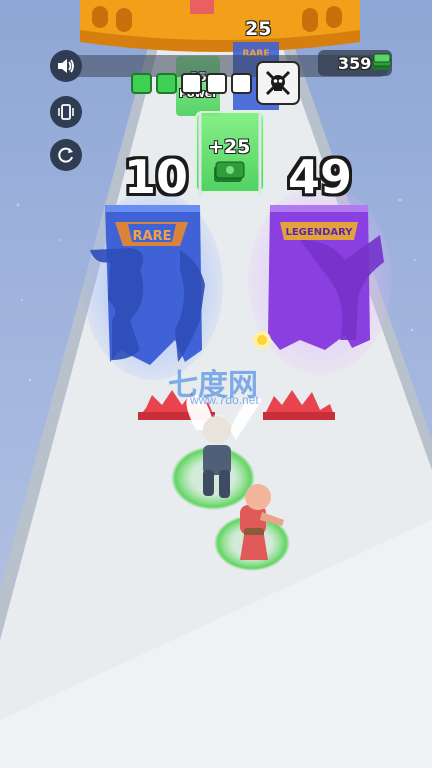 Image resolution: width=432 pixels, height=768 pixels. Describe the element at coordinates (320, 177) in the screenshot. I see `legendary-gate-count: 49` at that location.